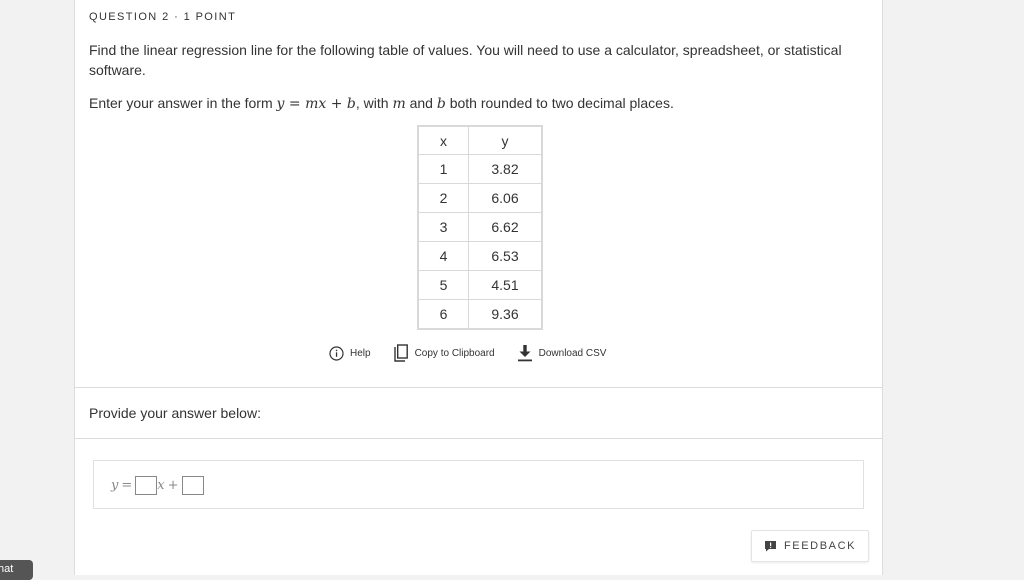 The height and width of the screenshot is (580, 1024). What do you see at coordinates (441, 104) in the screenshot?
I see `form-b: b` at bounding box center [441, 104].